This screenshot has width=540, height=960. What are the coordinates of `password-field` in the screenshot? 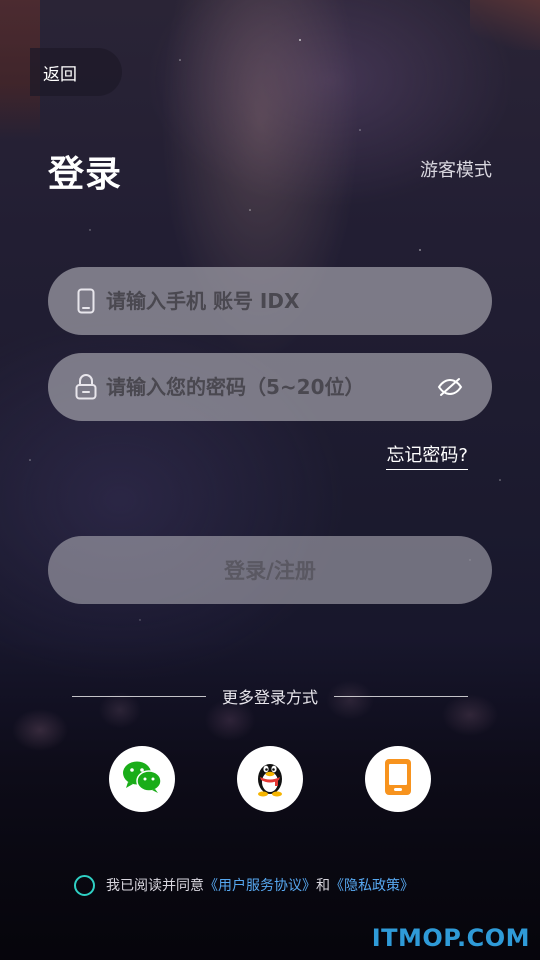 It's located at (270, 387).